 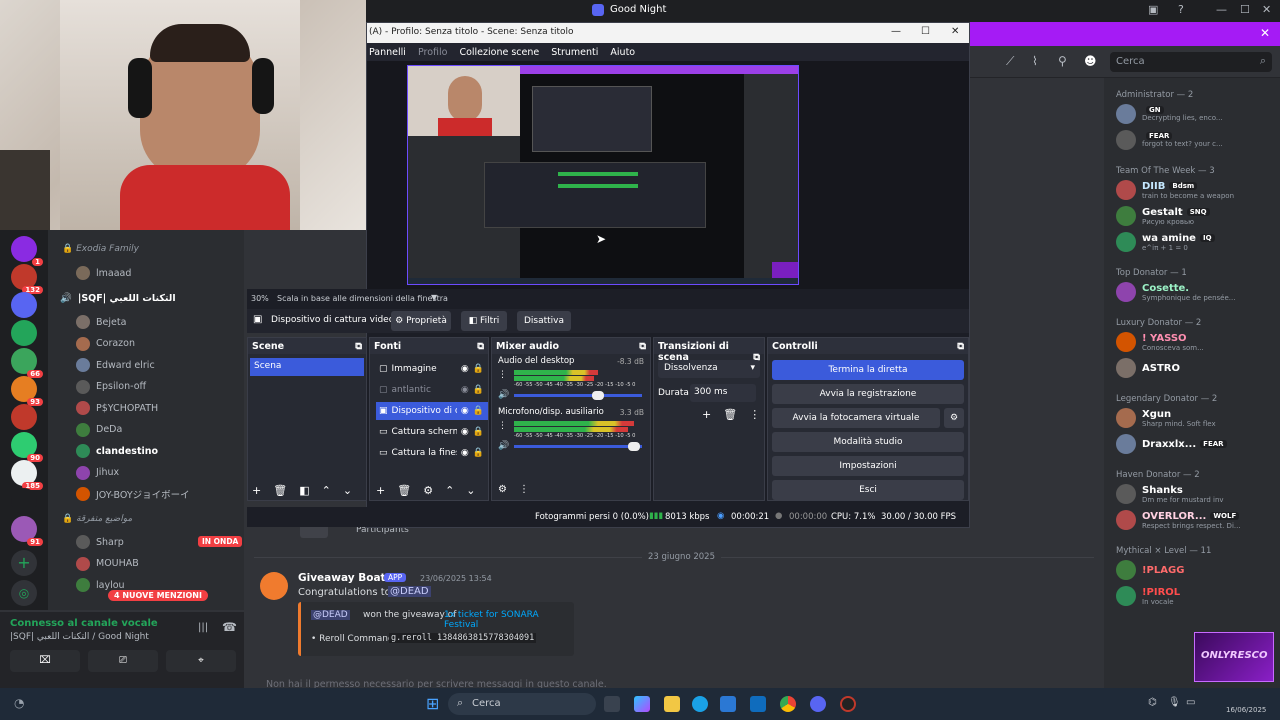 I want to click on activities-button: ⌖, so click(x=201, y=661).